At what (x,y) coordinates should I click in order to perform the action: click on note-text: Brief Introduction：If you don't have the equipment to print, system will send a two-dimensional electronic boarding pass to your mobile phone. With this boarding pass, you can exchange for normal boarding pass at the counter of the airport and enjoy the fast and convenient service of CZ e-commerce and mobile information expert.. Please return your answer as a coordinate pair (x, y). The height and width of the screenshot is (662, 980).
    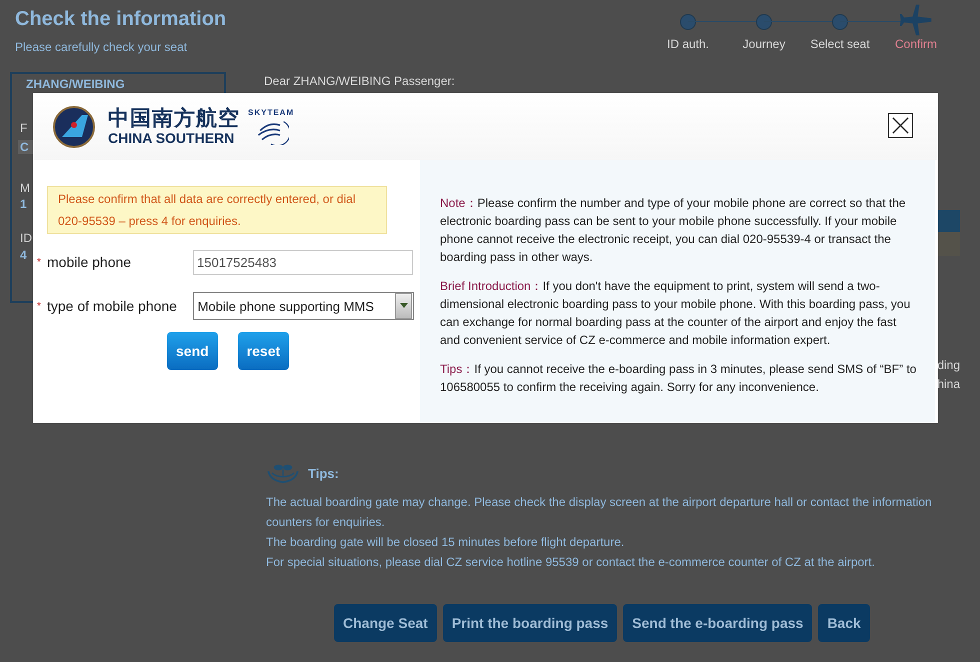
    Looking at the image, I should click on (676, 313).